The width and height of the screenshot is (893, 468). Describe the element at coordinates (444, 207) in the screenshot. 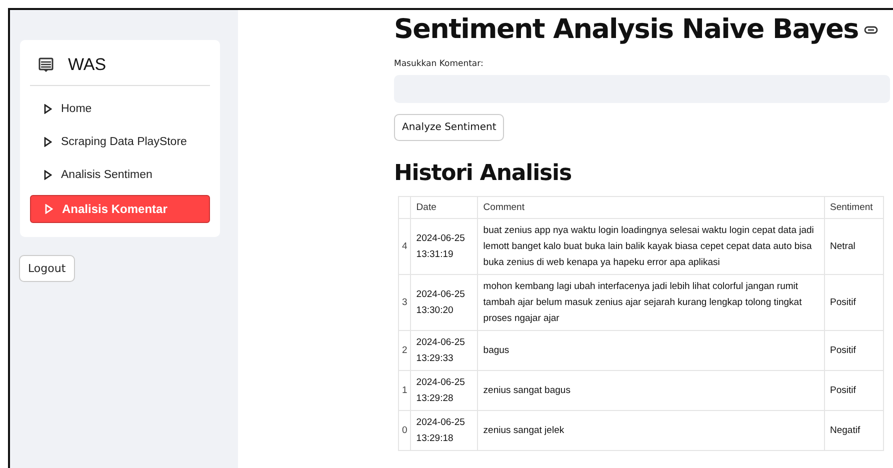

I see `column-header: Date` at that location.